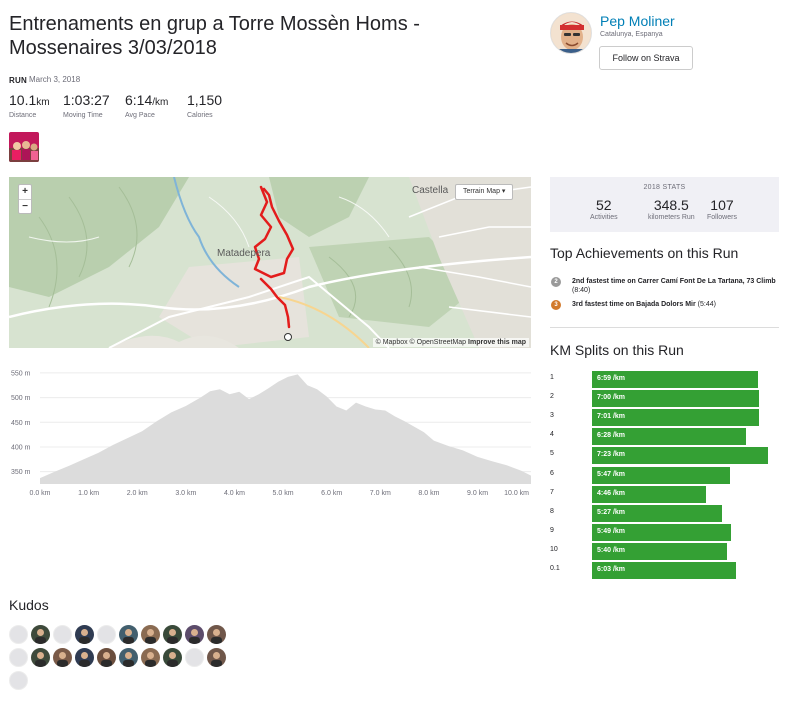 This screenshot has height=707, width=800. Describe the element at coordinates (631, 34) in the screenshot. I see `athlete-location: Catalunya, Espanya` at that location.